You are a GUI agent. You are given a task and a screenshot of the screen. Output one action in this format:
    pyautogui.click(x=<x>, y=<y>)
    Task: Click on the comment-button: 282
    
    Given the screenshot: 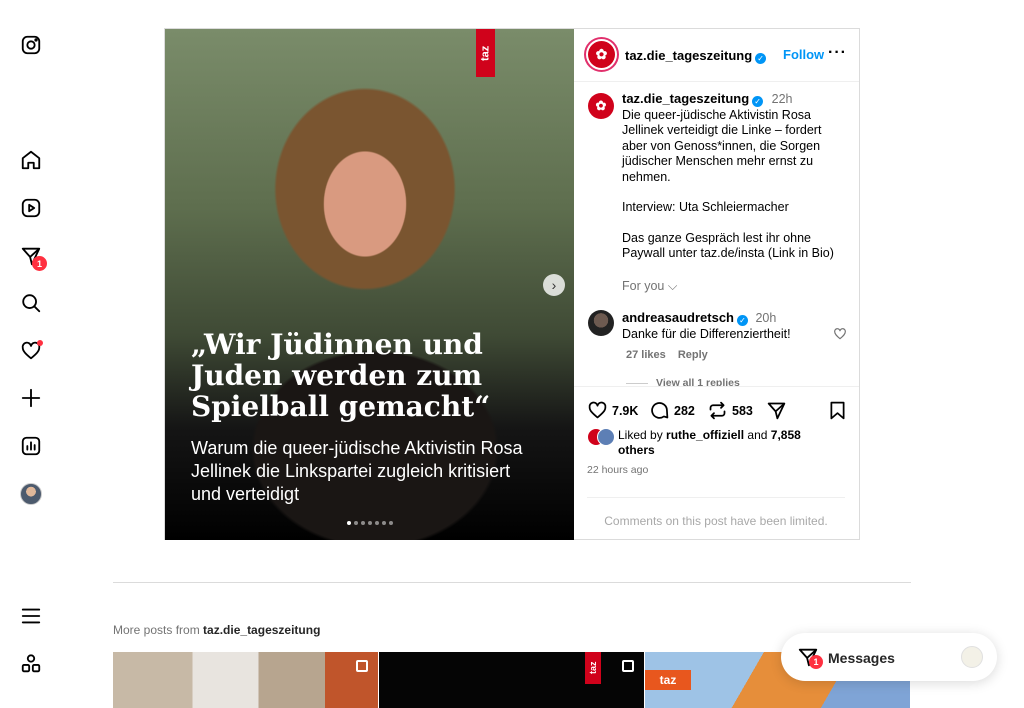 What is the action you would take?
    pyautogui.click(x=672, y=410)
    